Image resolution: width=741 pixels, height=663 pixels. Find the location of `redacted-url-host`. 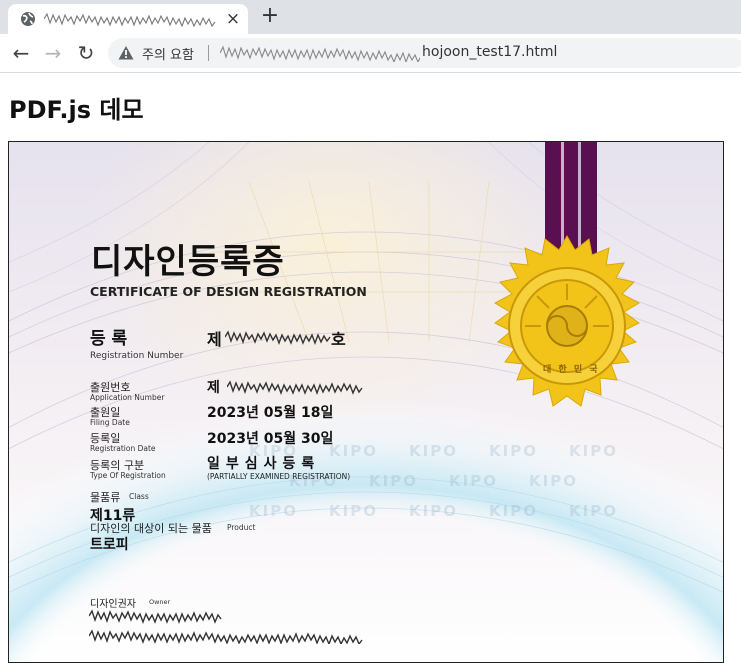

redacted-url-host is located at coordinates (320, 53).